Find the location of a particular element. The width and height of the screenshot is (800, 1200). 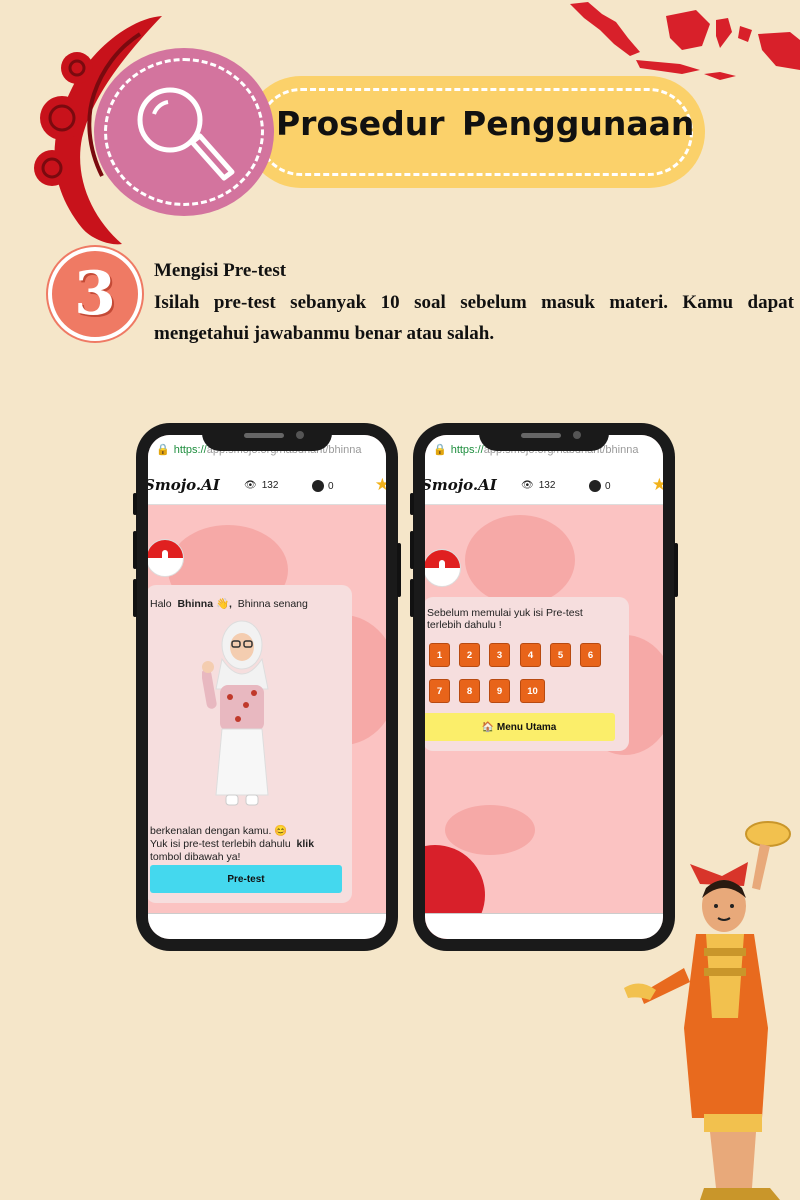

intro-line-1: berkenalan dengan kamu. 😊 is located at coordinates (219, 831).